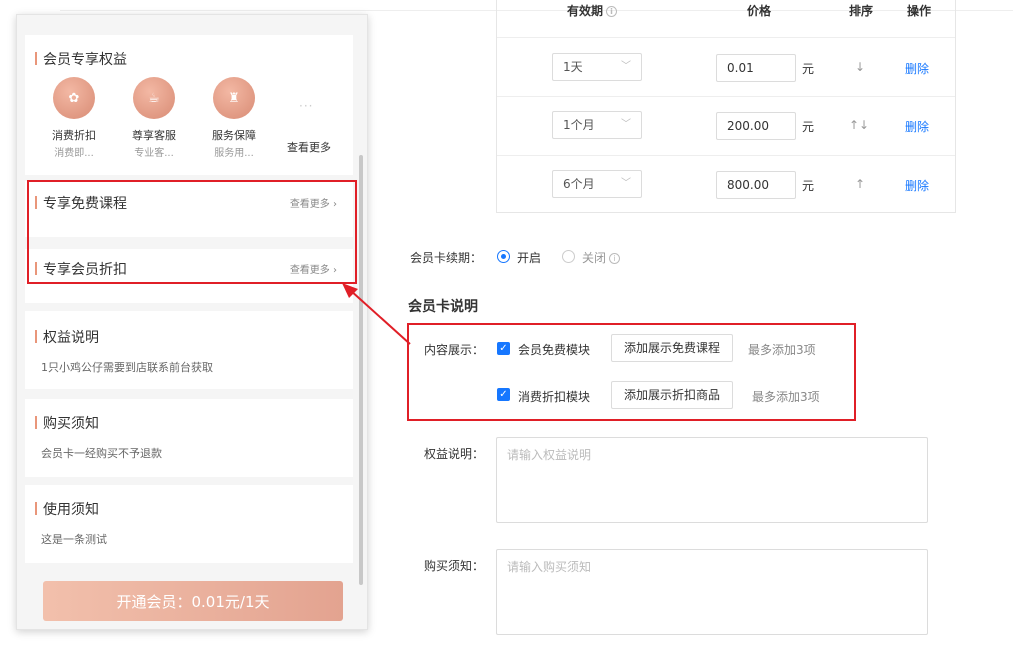  Describe the element at coordinates (712, 480) in the screenshot. I see `rights-textarea: 请输入权益说明` at that location.